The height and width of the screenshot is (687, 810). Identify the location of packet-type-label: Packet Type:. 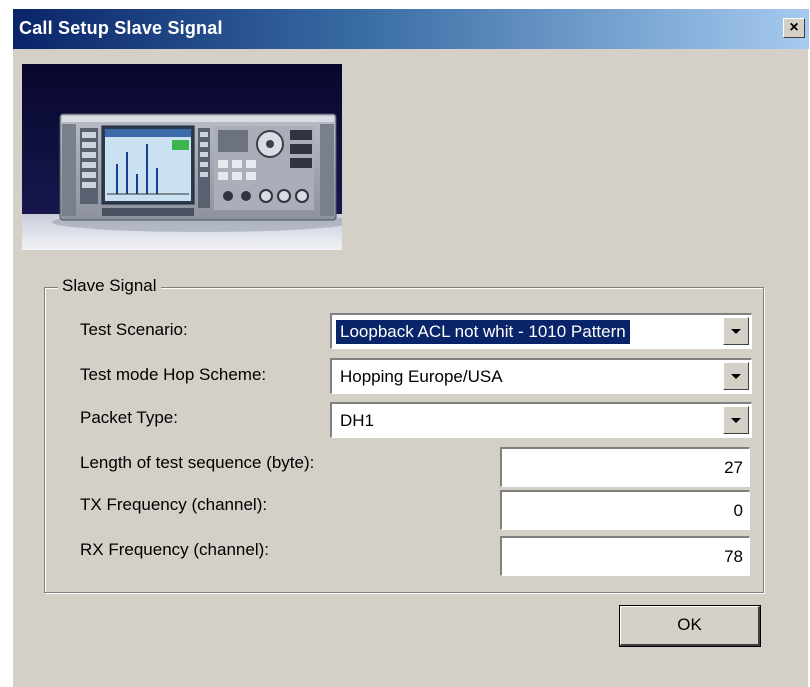
(129, 417).